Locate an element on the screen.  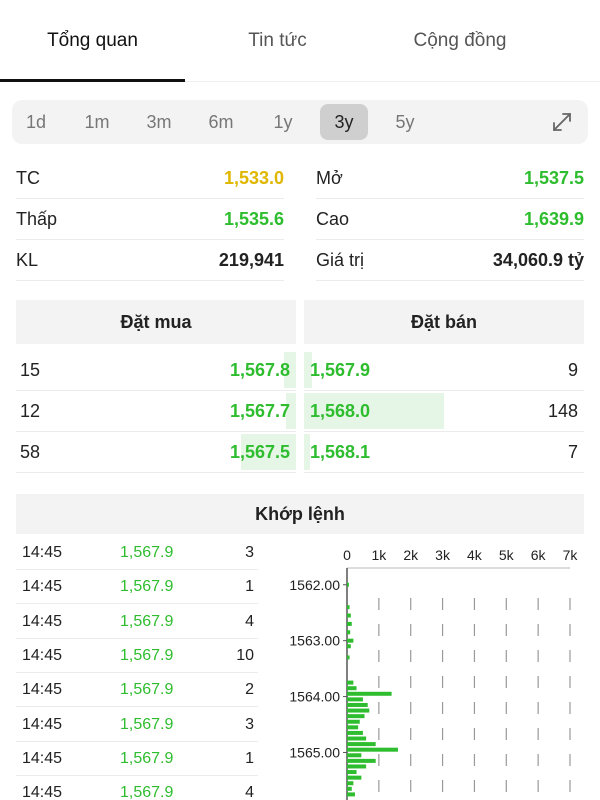
stat-value: 1,537.5 is located at coordinates (553, 177).